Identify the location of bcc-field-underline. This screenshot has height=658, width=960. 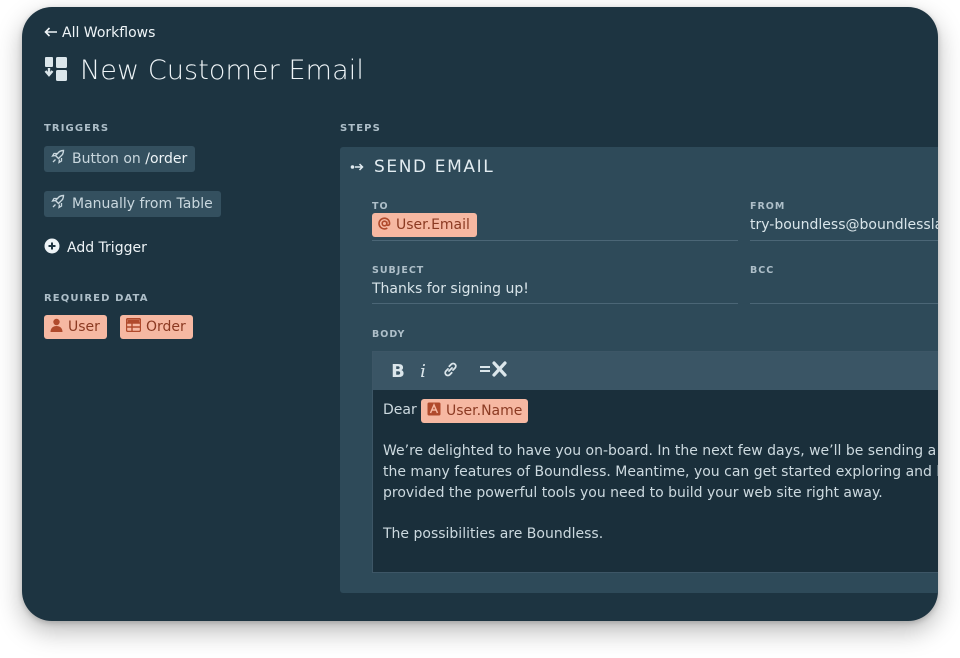
(844, 303).